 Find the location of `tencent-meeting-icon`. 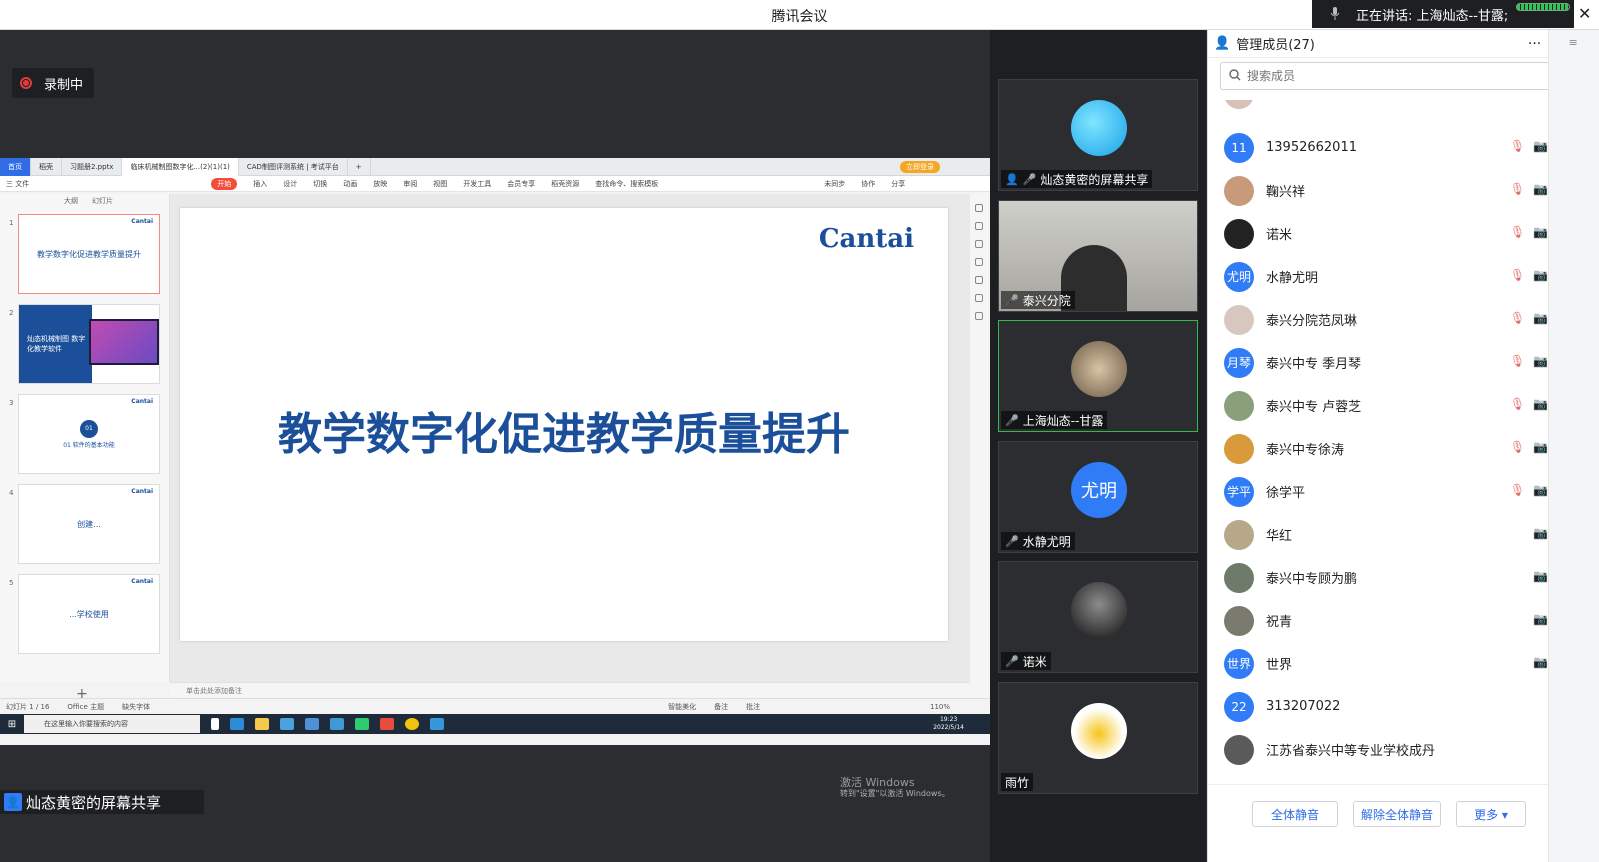

tencent-meeting-icon is located at coordinates (437, 724).